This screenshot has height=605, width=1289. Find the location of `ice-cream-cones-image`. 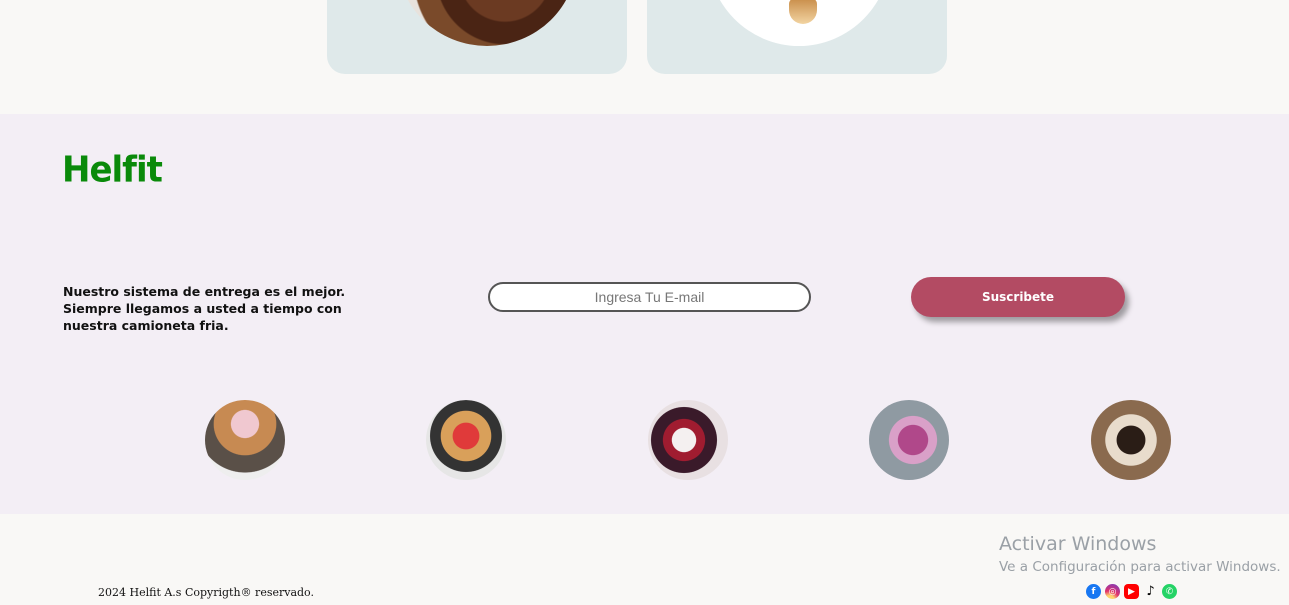

ice-cream-cones-image is located at coordinates (245, 440).